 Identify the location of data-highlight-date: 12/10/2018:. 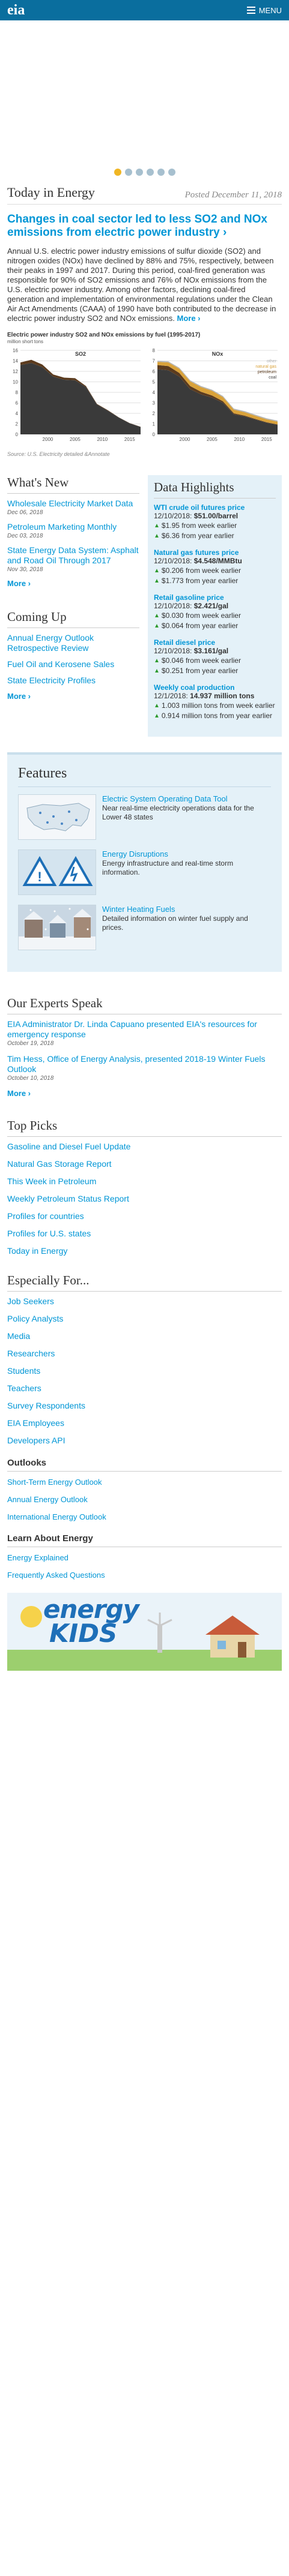
(173, 651).